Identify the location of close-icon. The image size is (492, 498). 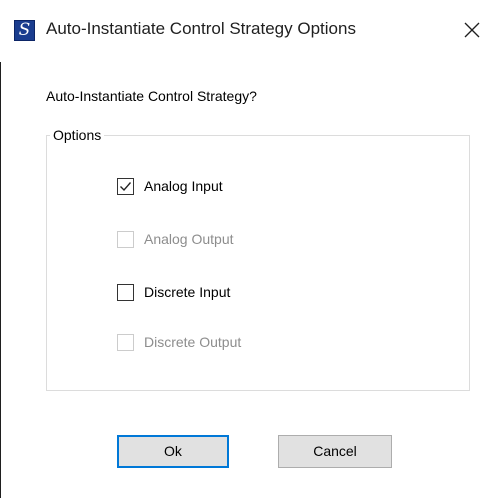
(472, 30).